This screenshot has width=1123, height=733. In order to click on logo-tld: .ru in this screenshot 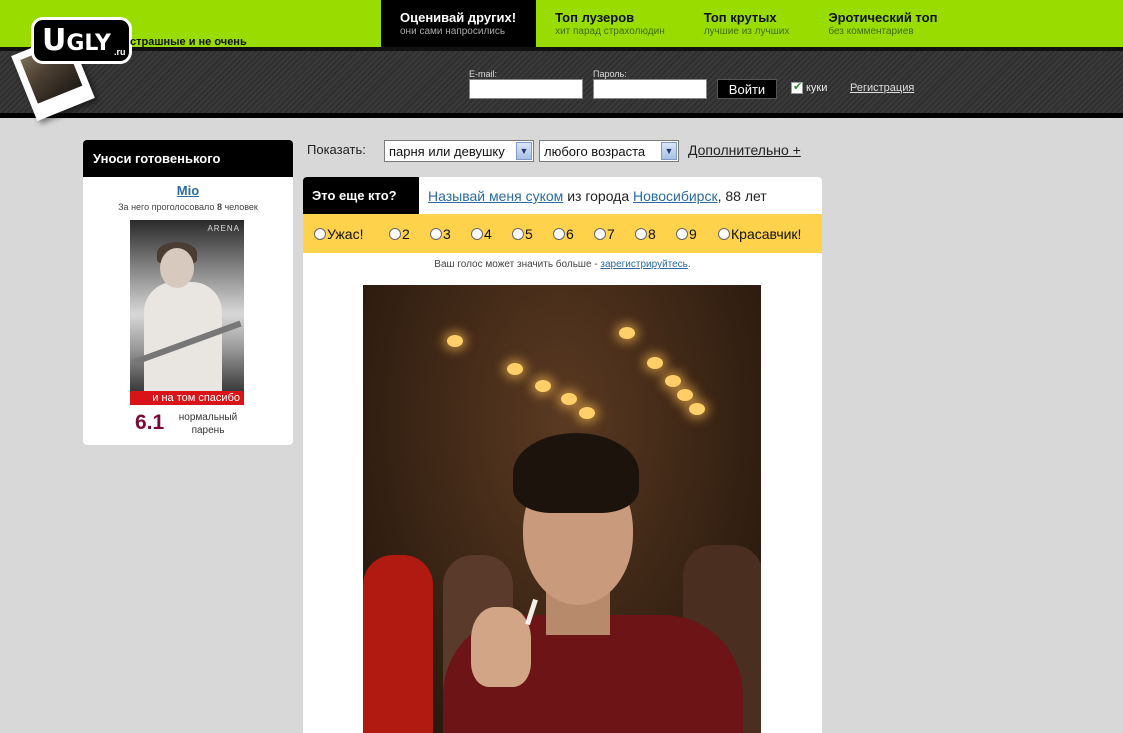, I will do `click(120, 52)`.